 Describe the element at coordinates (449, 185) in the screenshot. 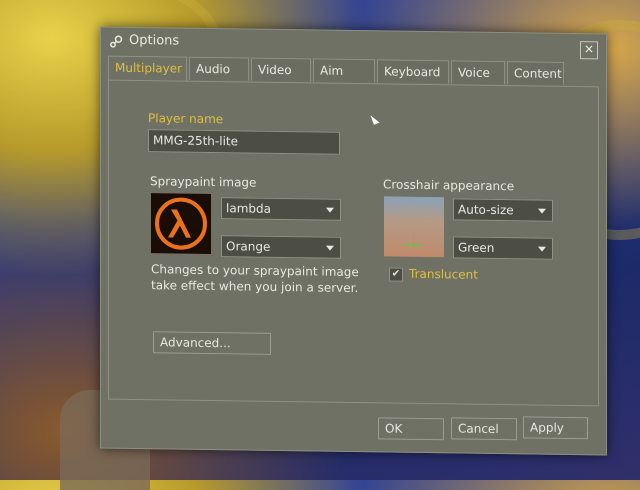

I see `crosshair-label: Crosshair appearance` at that location.